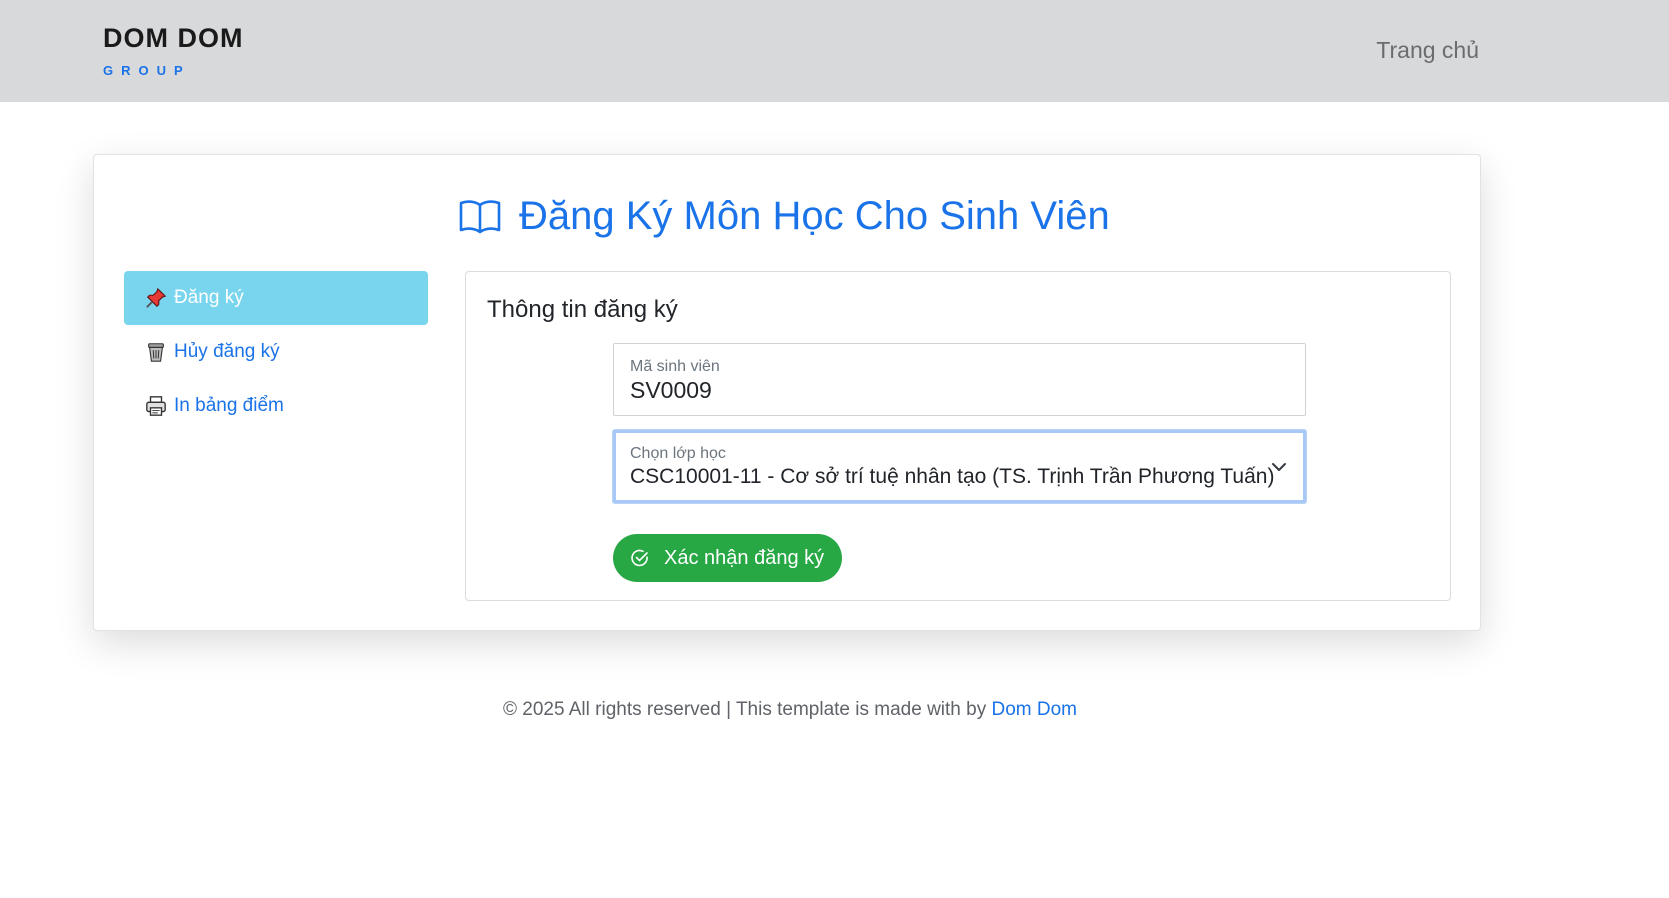 The image size is (1669, 898). I want to click on sidebar-item-print-transcript: In bảng điểm, so click(276, 406).